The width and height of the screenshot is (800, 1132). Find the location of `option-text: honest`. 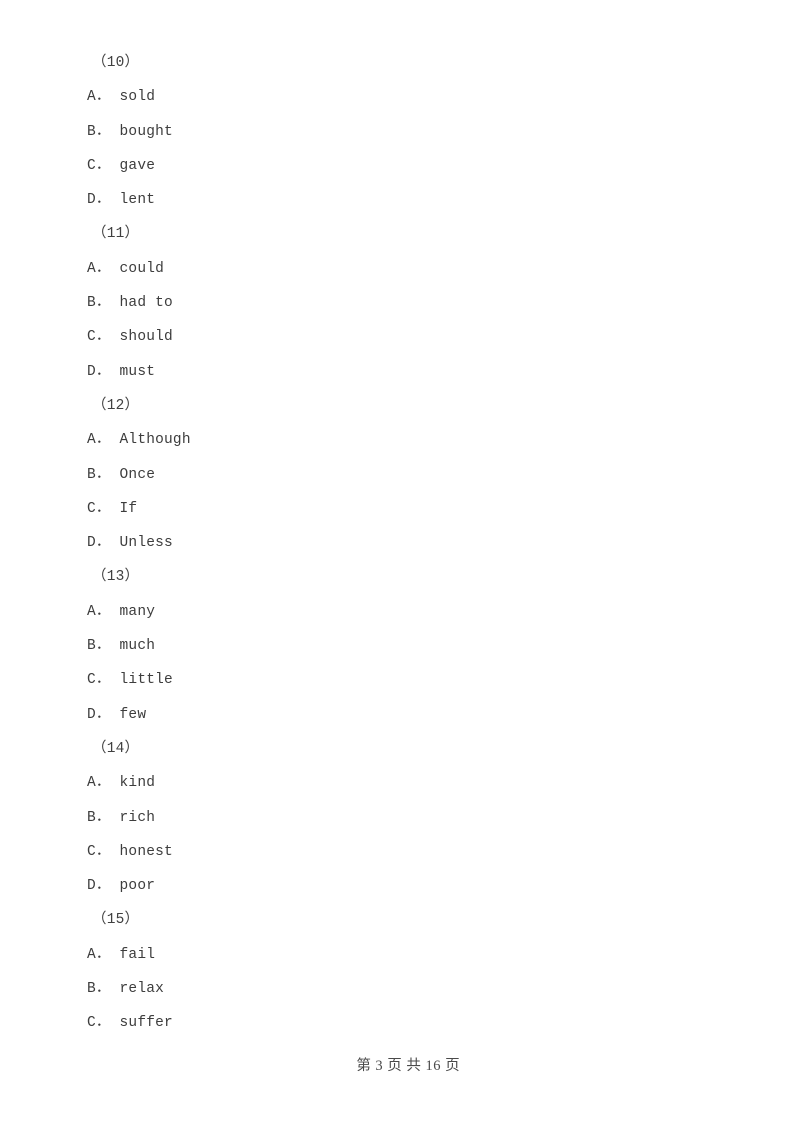

option-text: honest is located at coordinates (146, 851).